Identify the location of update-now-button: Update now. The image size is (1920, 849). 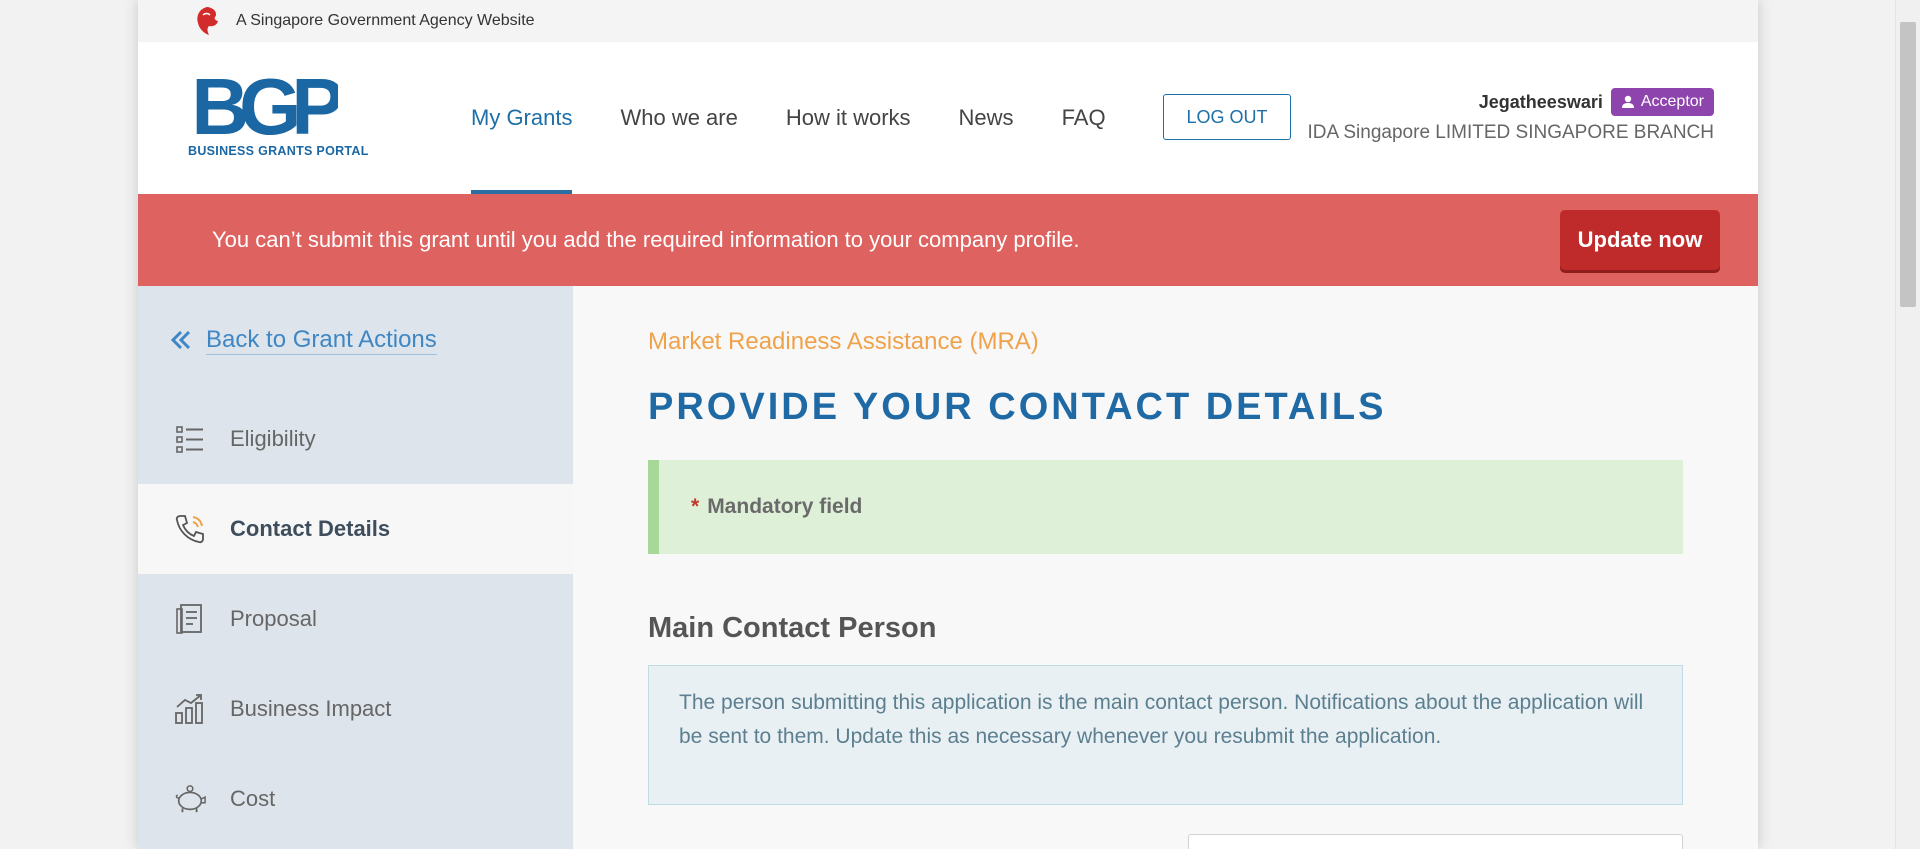
(1640, 240).